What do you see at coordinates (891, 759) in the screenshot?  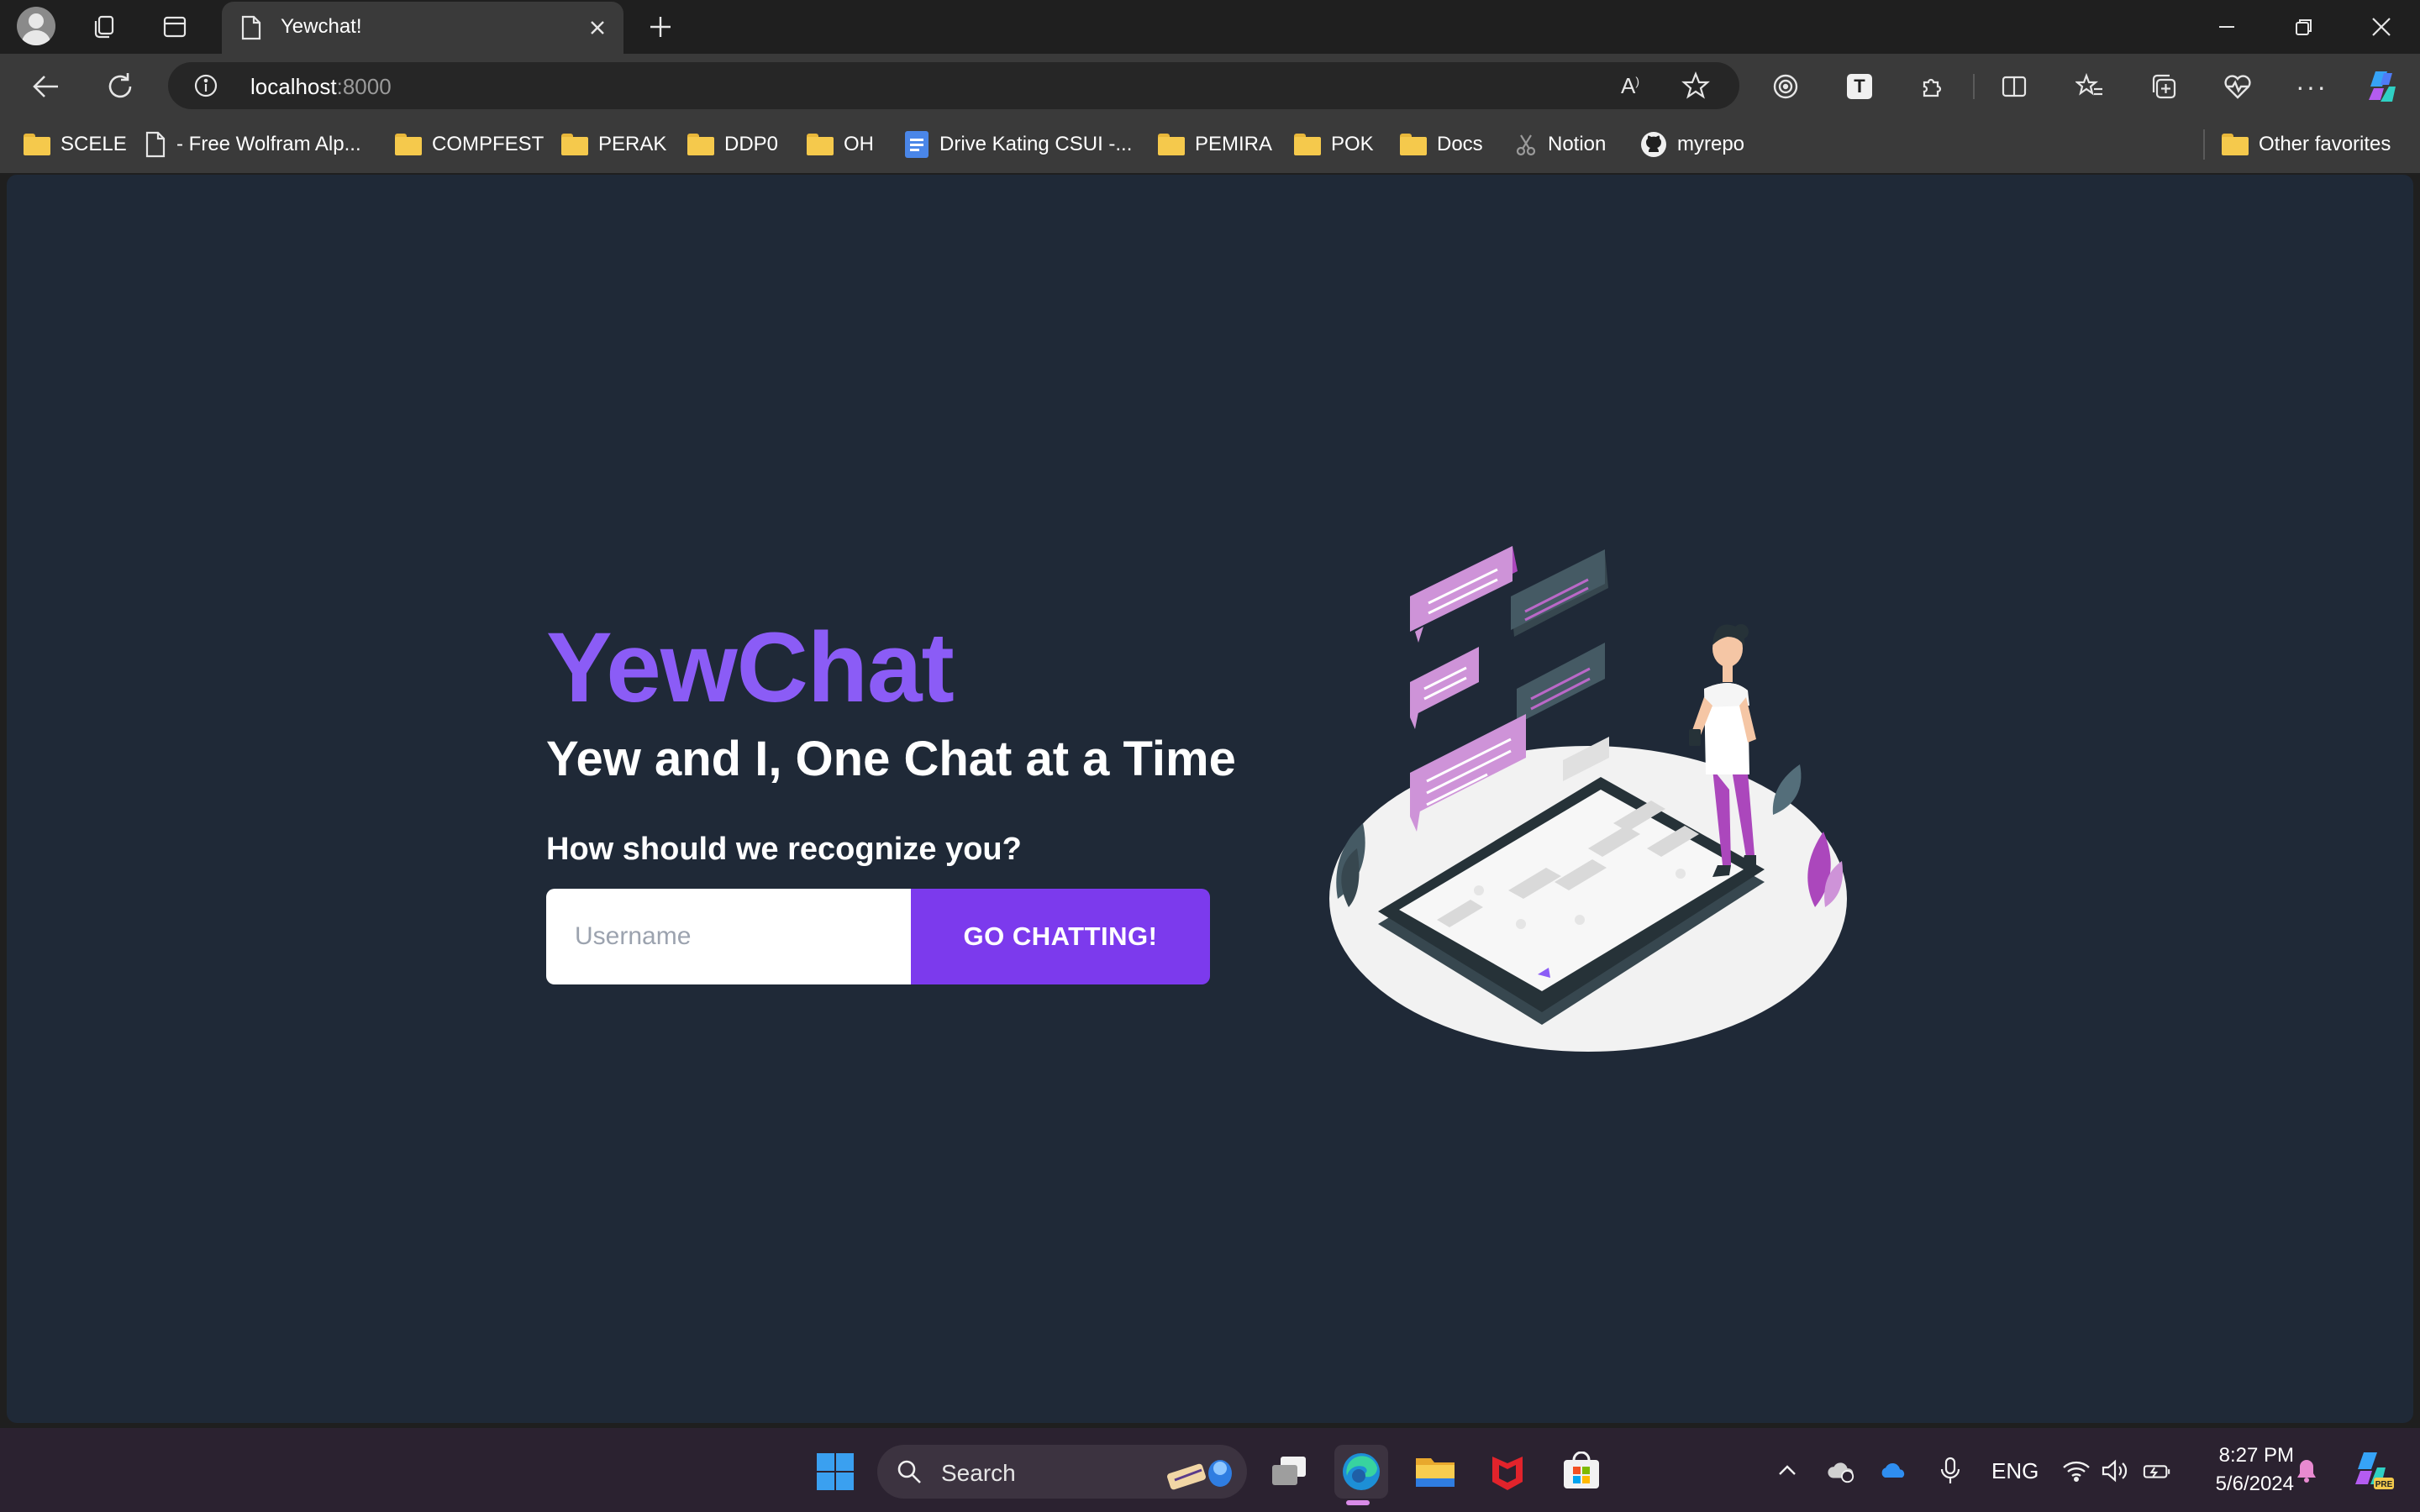 I see `tagline: Yew and I, One Chat at a Time` at bounding box center [891, 759].